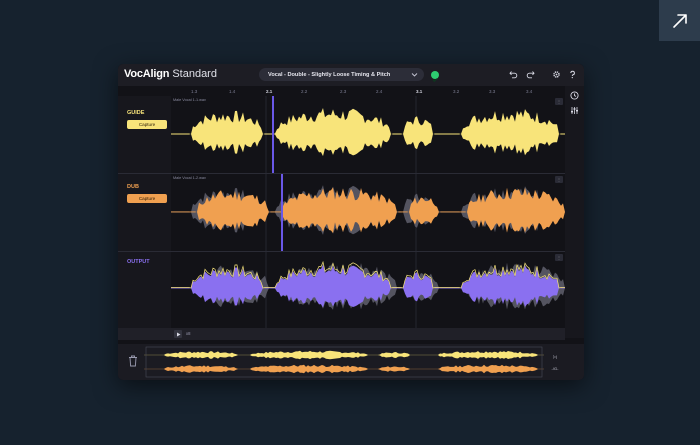 The image size is (700, 445). I want to click on redo-icon, so click(530, 75).